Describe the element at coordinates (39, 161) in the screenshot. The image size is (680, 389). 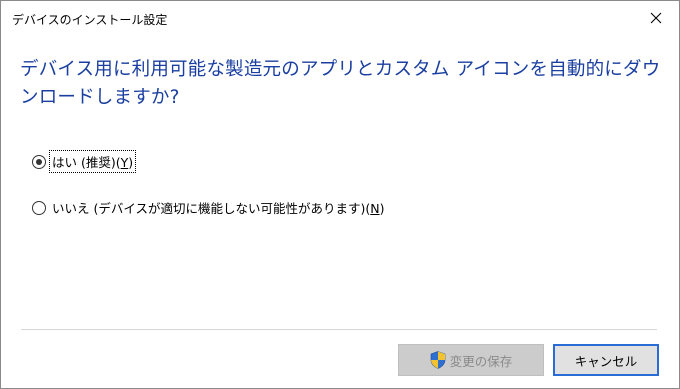
I see `radio-button-yes` at that location.